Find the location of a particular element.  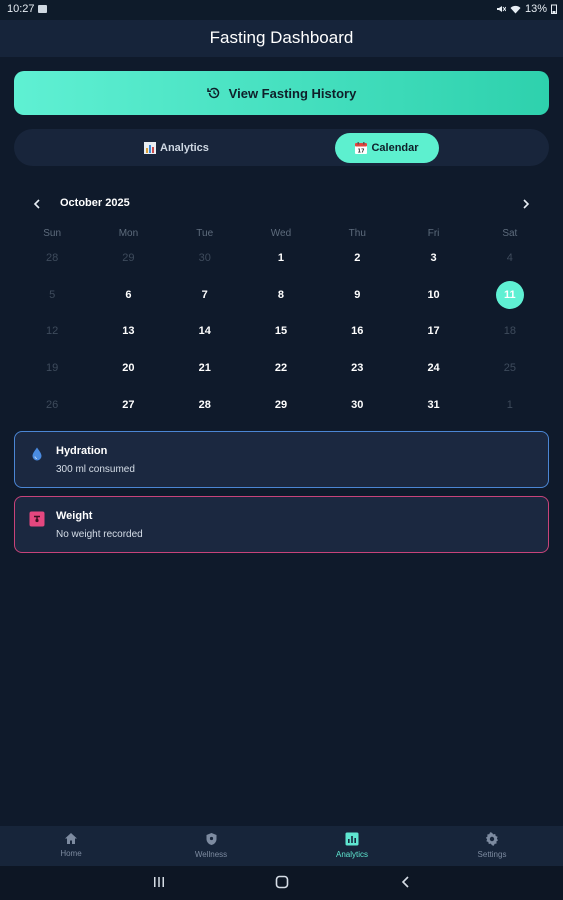

recent-apps-icon is located at coordinates (159, 882).